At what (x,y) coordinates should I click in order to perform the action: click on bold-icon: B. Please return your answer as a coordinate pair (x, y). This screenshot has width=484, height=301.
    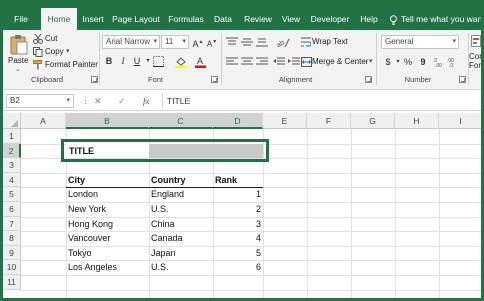
    Looking at the image, I should click on (109, 61).